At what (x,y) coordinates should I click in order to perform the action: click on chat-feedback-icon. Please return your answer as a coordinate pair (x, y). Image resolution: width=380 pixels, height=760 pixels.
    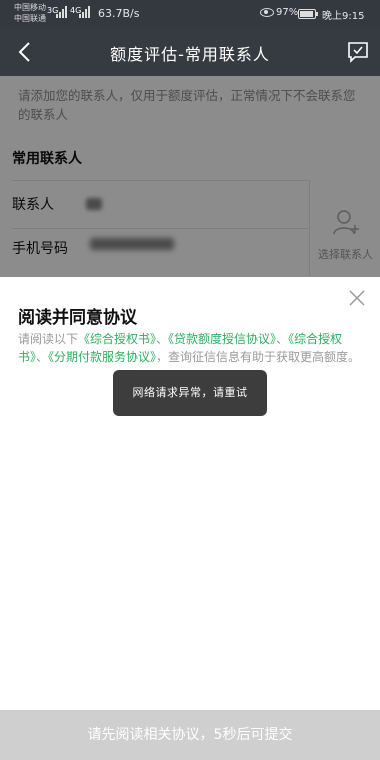
    Looking at the image, I should click on (358, 52).